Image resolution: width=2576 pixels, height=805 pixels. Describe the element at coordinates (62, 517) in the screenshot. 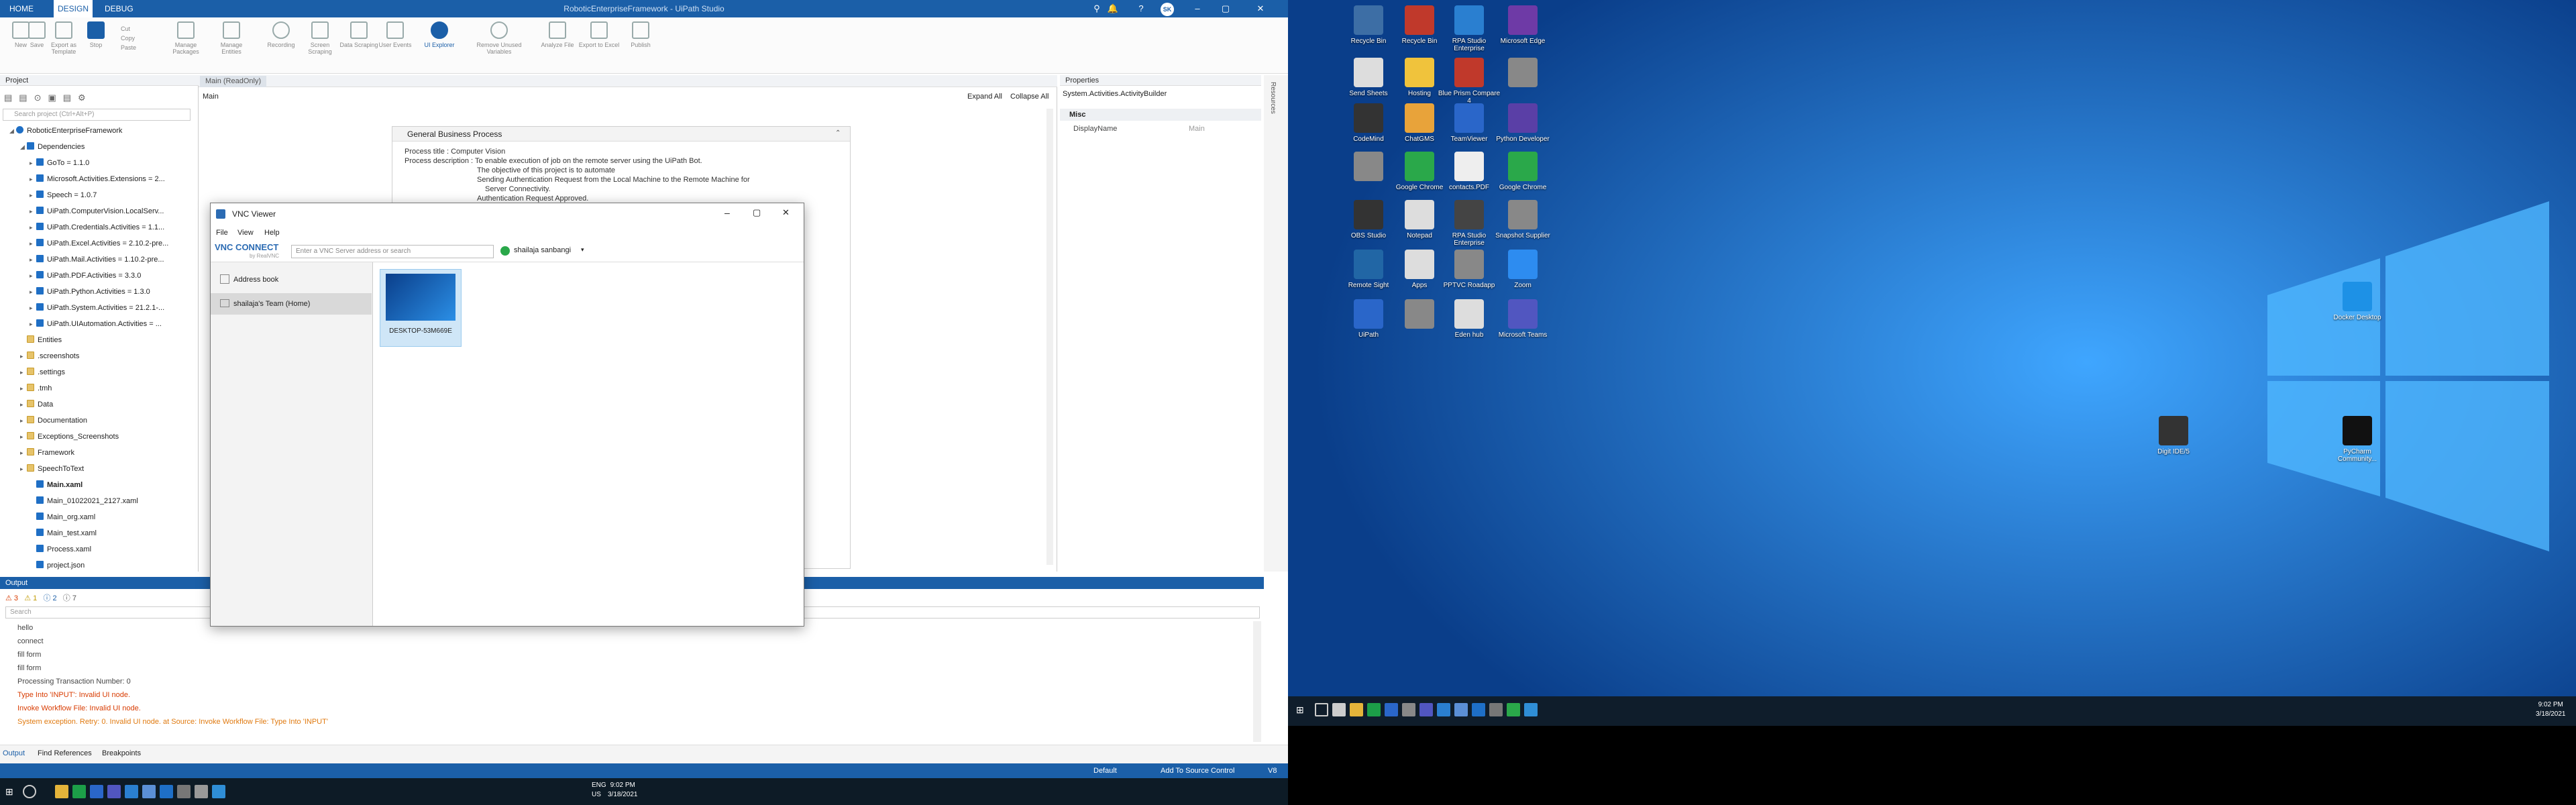

I see `tree-file: Main_org.xaml` at that location.